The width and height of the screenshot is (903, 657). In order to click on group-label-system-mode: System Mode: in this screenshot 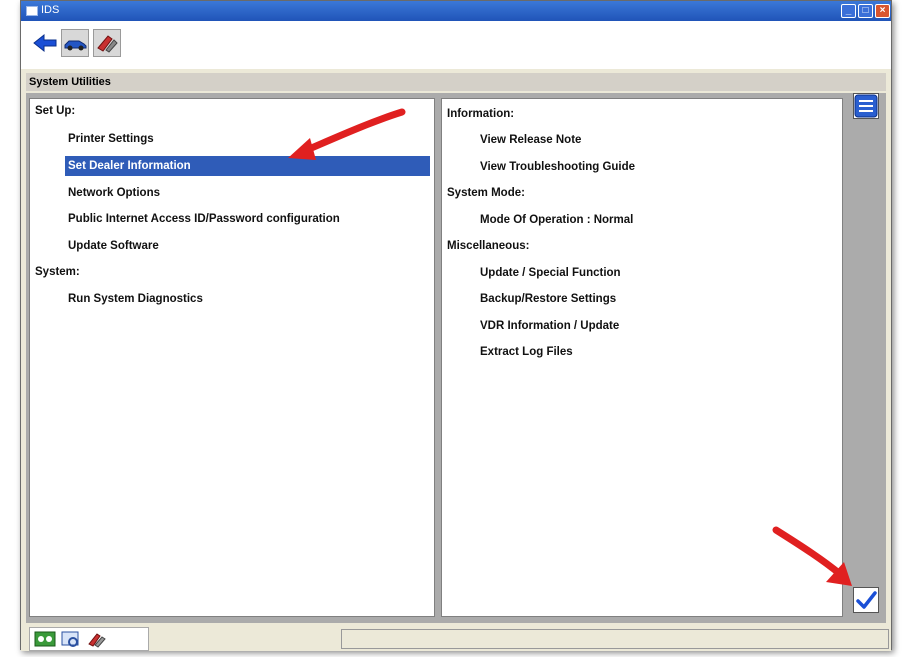, I will do `click(486, 193)`.